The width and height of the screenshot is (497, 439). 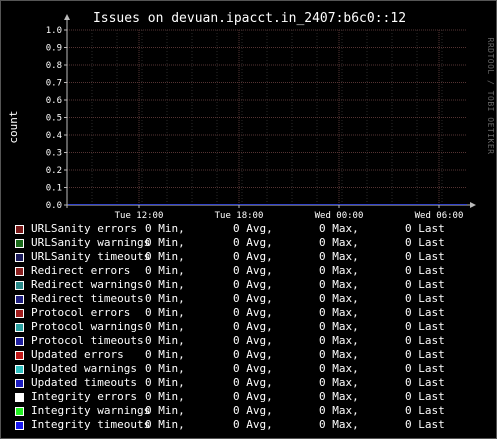 What do you see at coordinates (84, 368) in the screenshot?
I see `legend-series-name: Updated warnings` at bounding box center [84, 368].